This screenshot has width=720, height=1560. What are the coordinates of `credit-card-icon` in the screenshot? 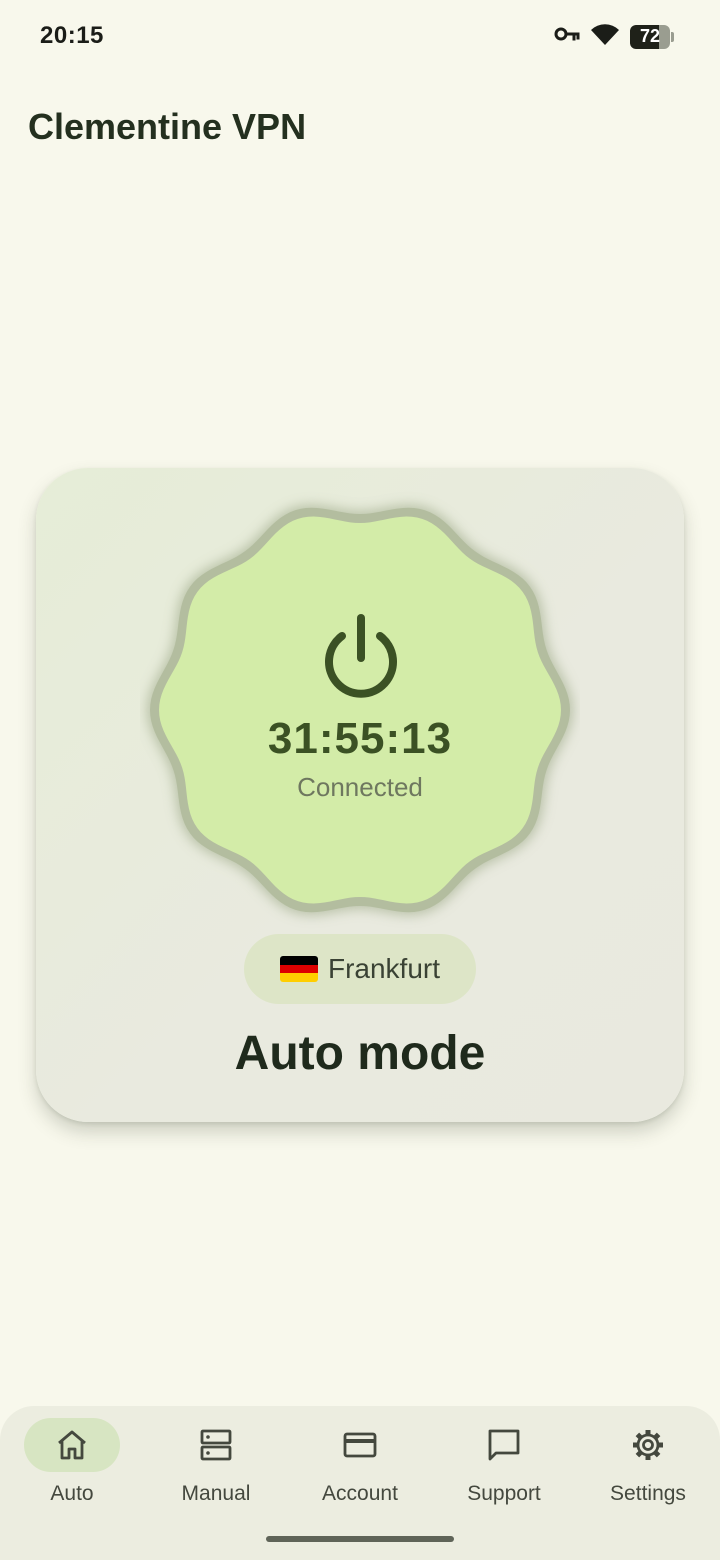 It's located at (360, 1445).